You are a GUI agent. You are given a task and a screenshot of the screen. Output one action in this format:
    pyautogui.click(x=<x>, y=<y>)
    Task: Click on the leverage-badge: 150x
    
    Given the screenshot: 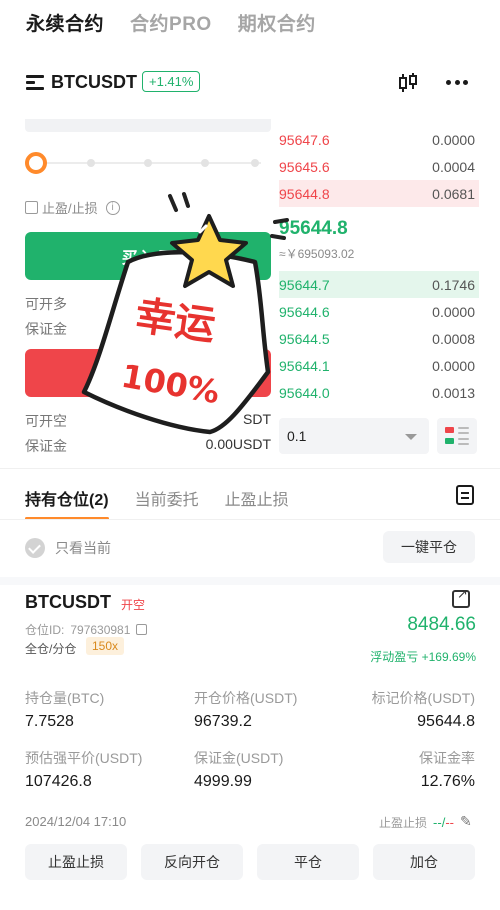 What is the action you would take?
    pyautogui.click(x=105, y=646)
    